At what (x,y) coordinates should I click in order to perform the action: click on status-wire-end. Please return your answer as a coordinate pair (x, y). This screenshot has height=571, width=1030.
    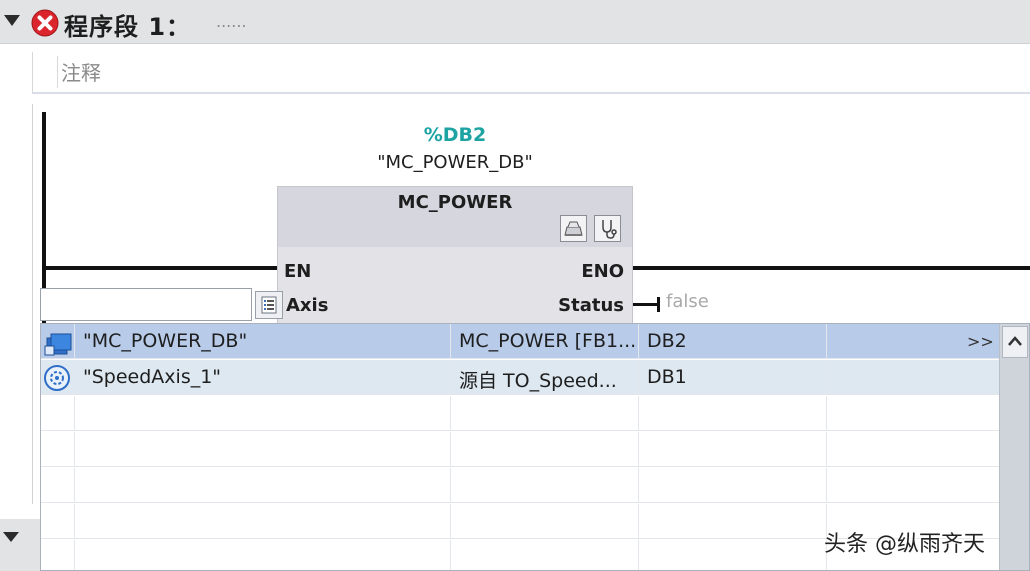
    Looking at the image, I should click on (658, 304).